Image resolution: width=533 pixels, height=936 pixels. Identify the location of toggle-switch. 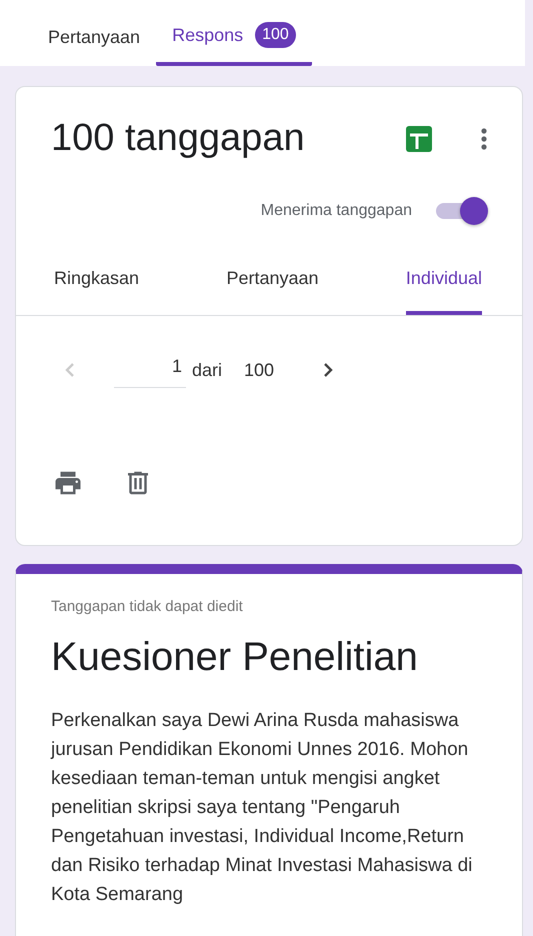
(462, 211).